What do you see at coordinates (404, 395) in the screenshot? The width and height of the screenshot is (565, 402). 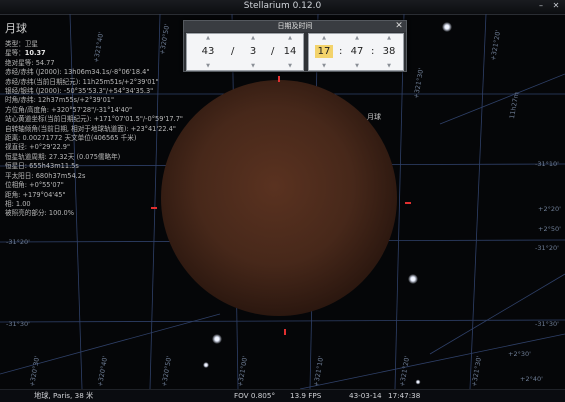 I see `status-time: 17:47:38` at bounding box center [404, 395].